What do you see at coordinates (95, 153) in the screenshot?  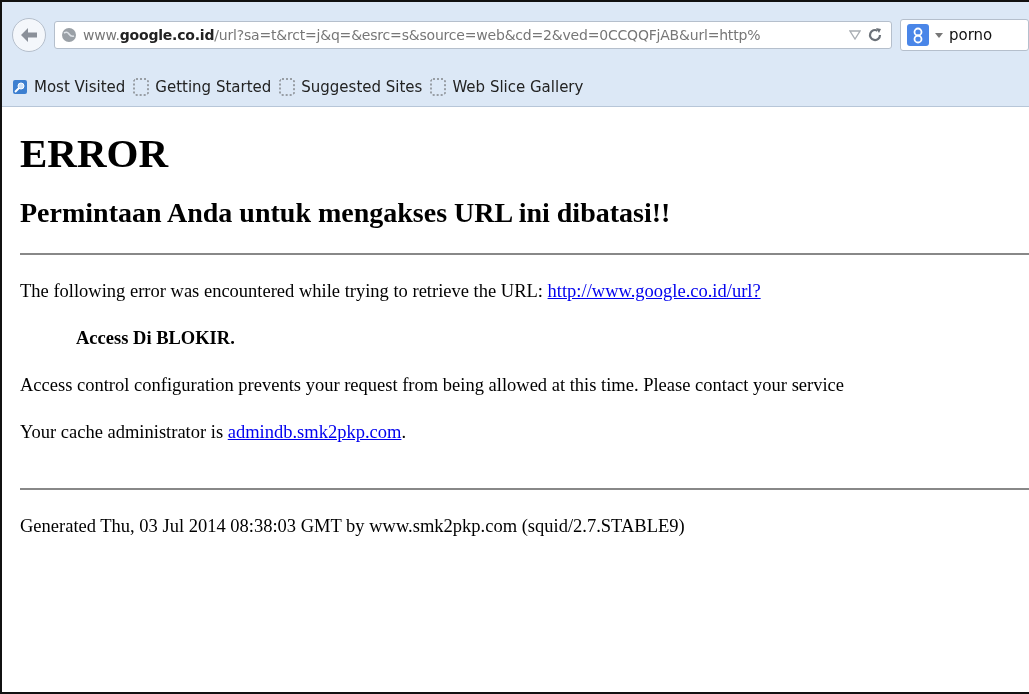 I see `error-heading: ERROR` at bounding box center [95, 153].